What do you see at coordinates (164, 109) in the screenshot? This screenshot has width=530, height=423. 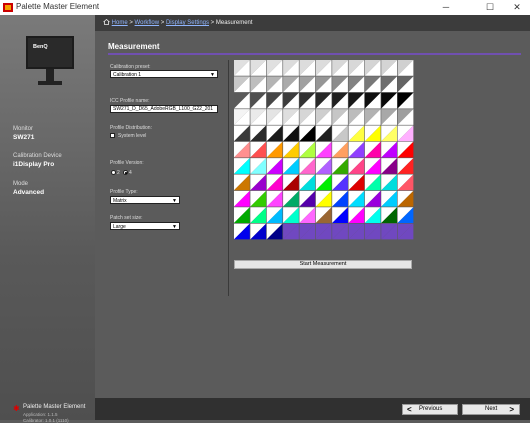 I see `icc-profile-input: SW271_D_D65_AdobeRGB_L100_G22_201` at bounding box center [164, 109].